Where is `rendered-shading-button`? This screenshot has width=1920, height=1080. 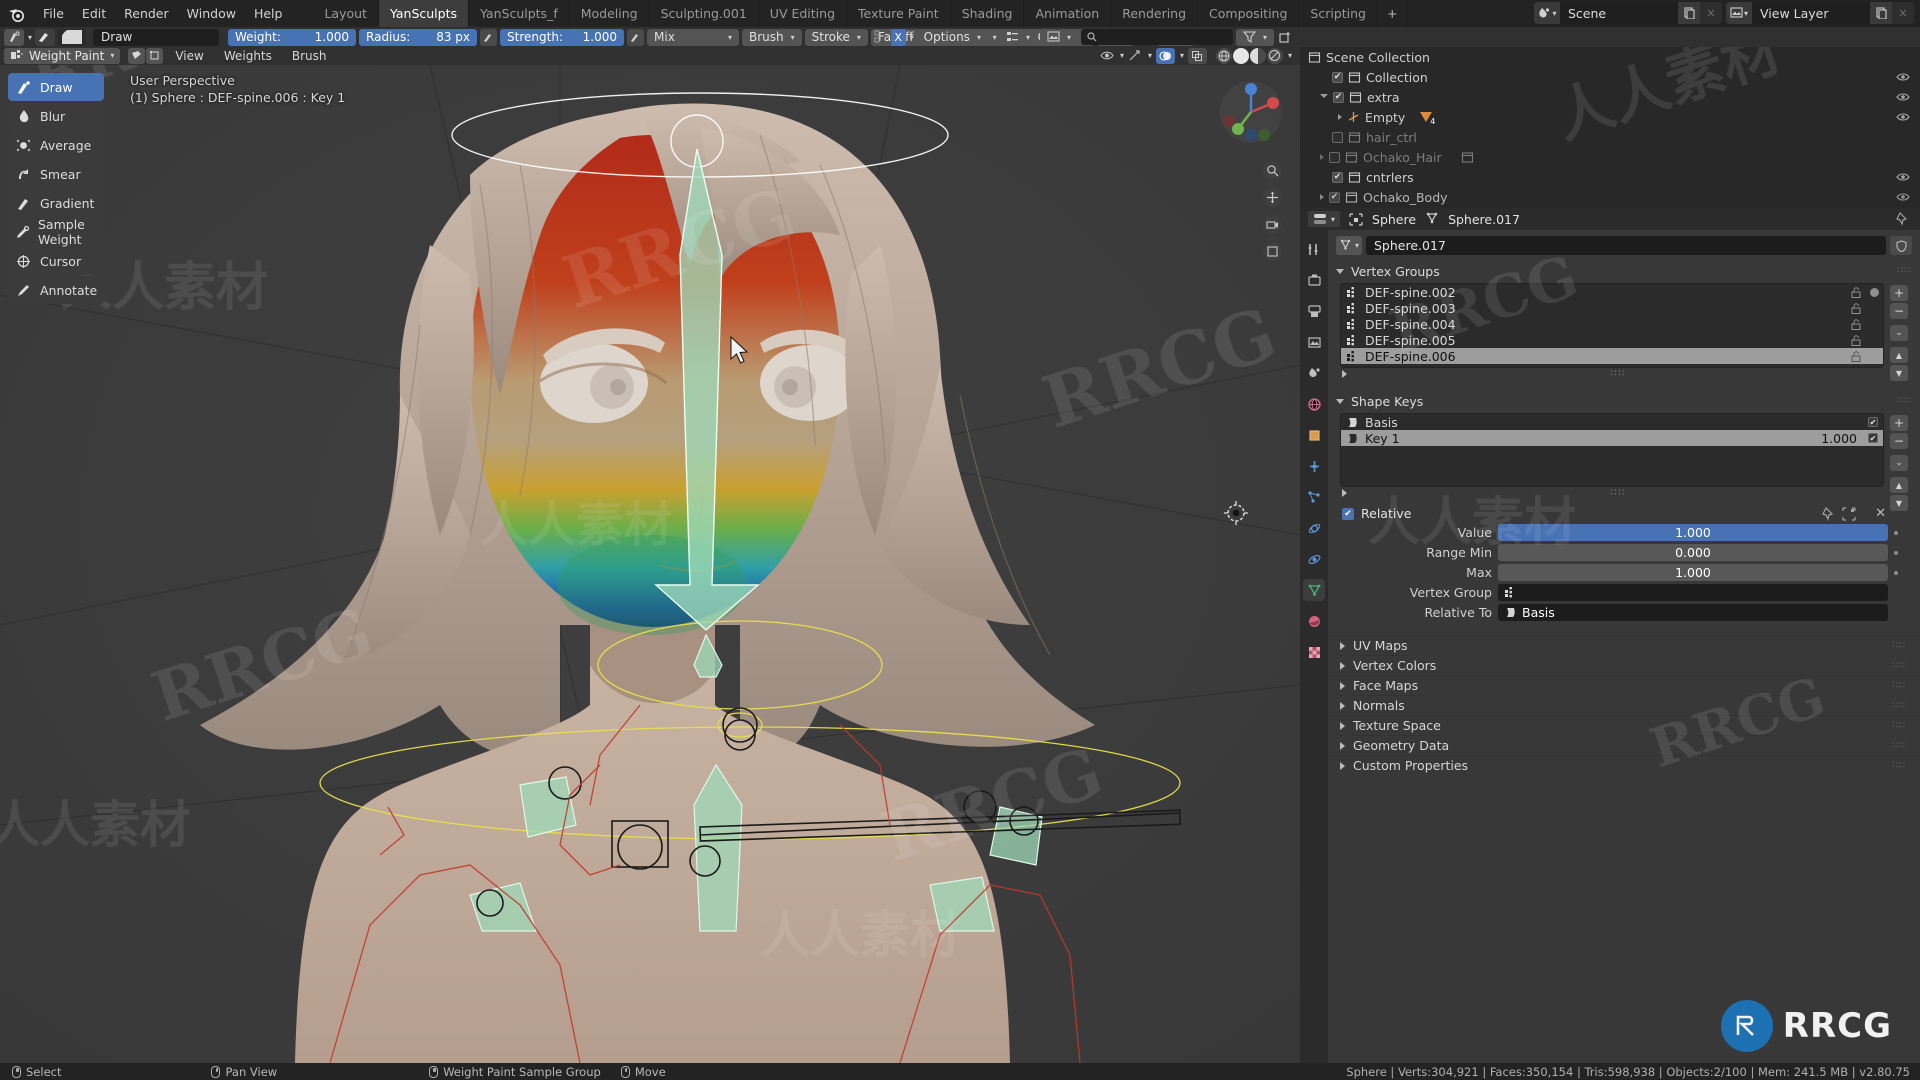
rendered-shading-button is located at coordinates (1274, 55).